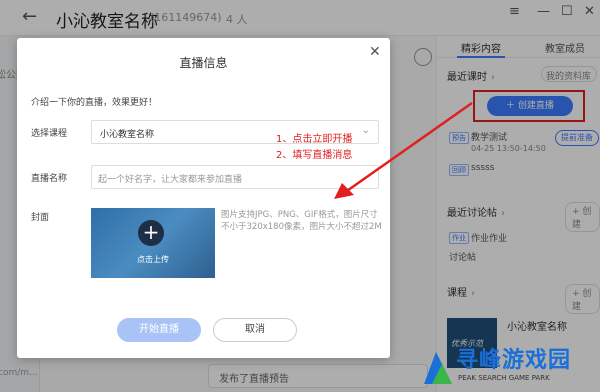 The image size is (600, 392). Describe the element at coordinates (203, 63) in the screenshot. I see `dialog-title: 直播信息` at that location.